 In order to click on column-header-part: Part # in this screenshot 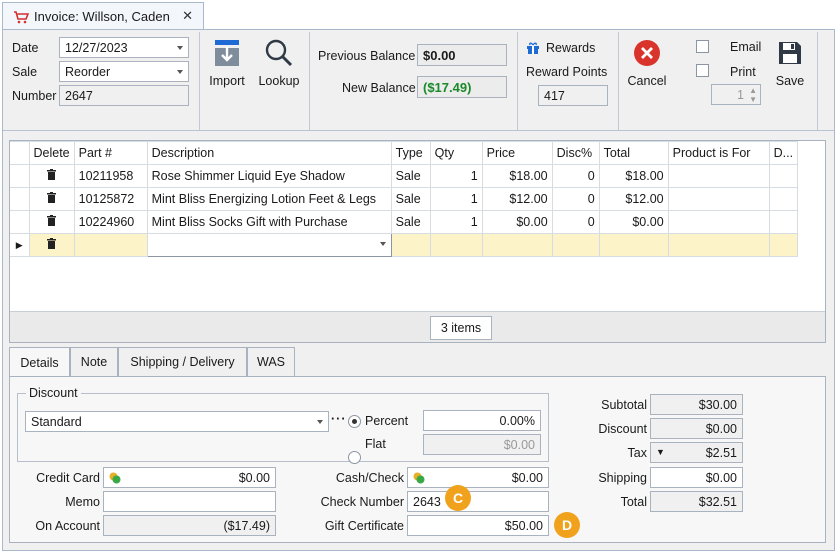, I will do `click(110, 153)`.